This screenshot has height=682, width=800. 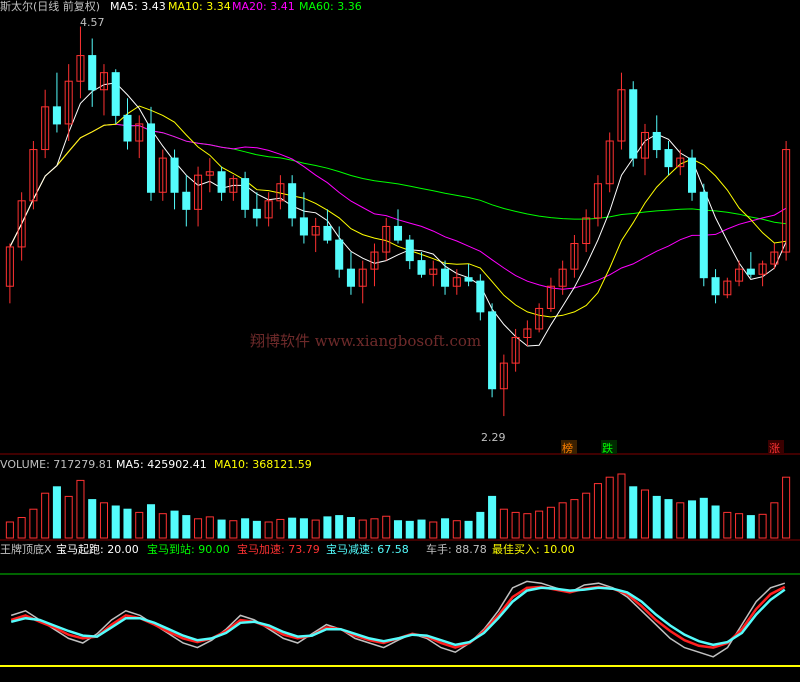 I want to click on svg-text: 跌, so click(x=607, y=448).